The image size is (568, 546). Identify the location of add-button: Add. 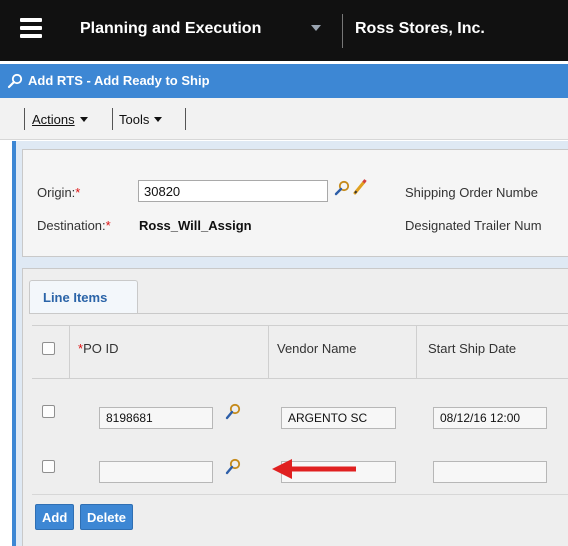
(55, 517).